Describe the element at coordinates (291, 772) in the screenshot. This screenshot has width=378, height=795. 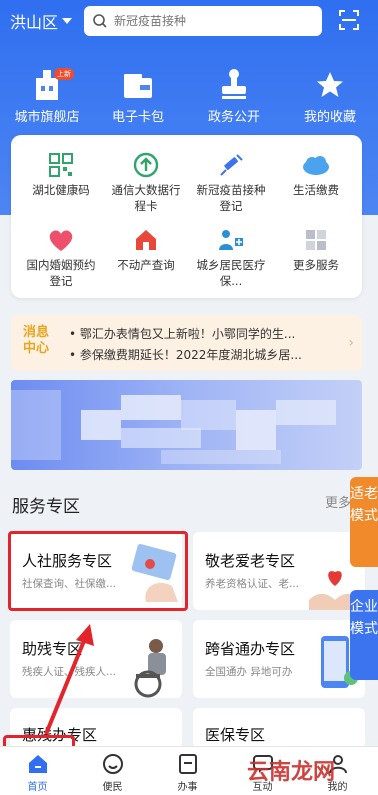
I see `watermark: 云南龙网` at that location.